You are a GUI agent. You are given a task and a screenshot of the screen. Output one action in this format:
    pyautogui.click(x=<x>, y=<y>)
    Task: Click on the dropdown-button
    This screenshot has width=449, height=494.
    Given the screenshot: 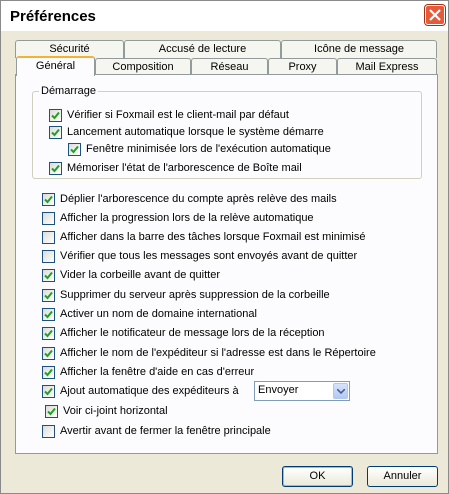 What is the action you would take?
    pyautogui.click(x=340, y=391)
    